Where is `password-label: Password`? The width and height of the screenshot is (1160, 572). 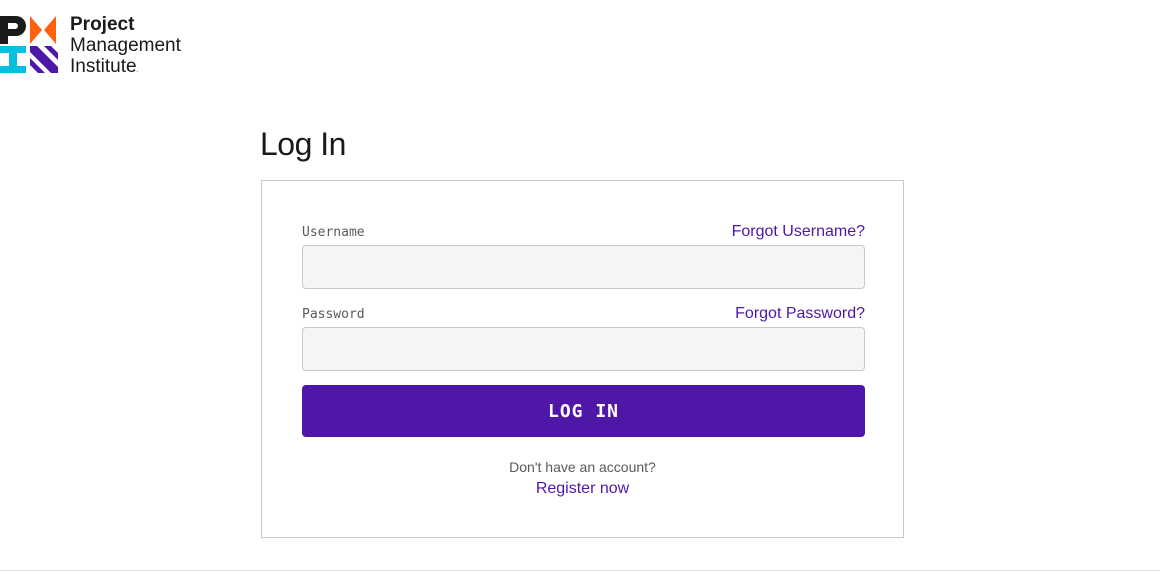 password-label: Password is located at coordinates (333, 314).